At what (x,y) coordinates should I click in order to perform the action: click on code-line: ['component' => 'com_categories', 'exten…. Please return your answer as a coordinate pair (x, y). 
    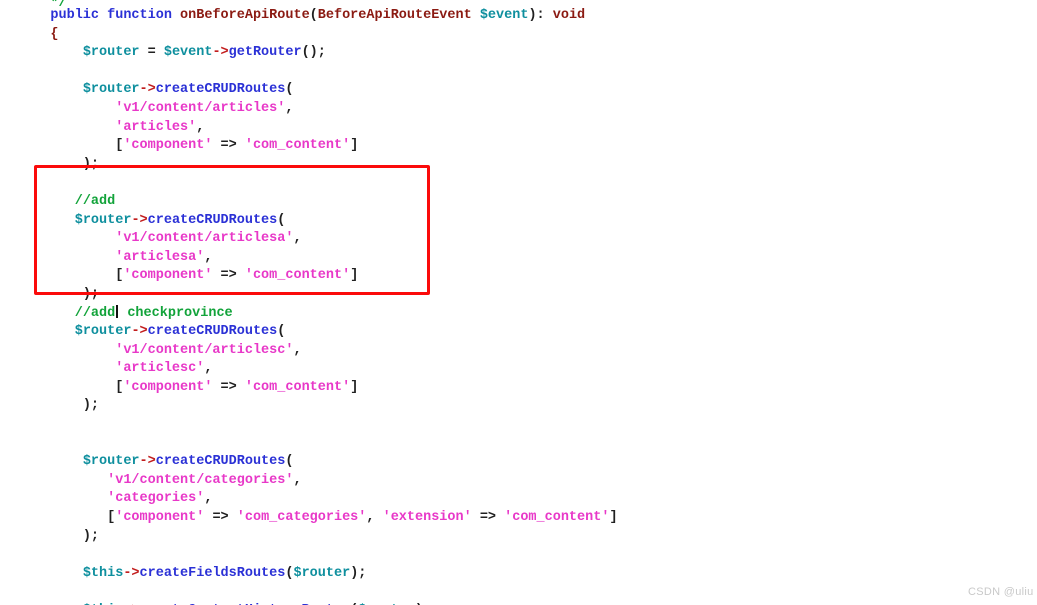
    Looking at the image, I should click on (518, 518).